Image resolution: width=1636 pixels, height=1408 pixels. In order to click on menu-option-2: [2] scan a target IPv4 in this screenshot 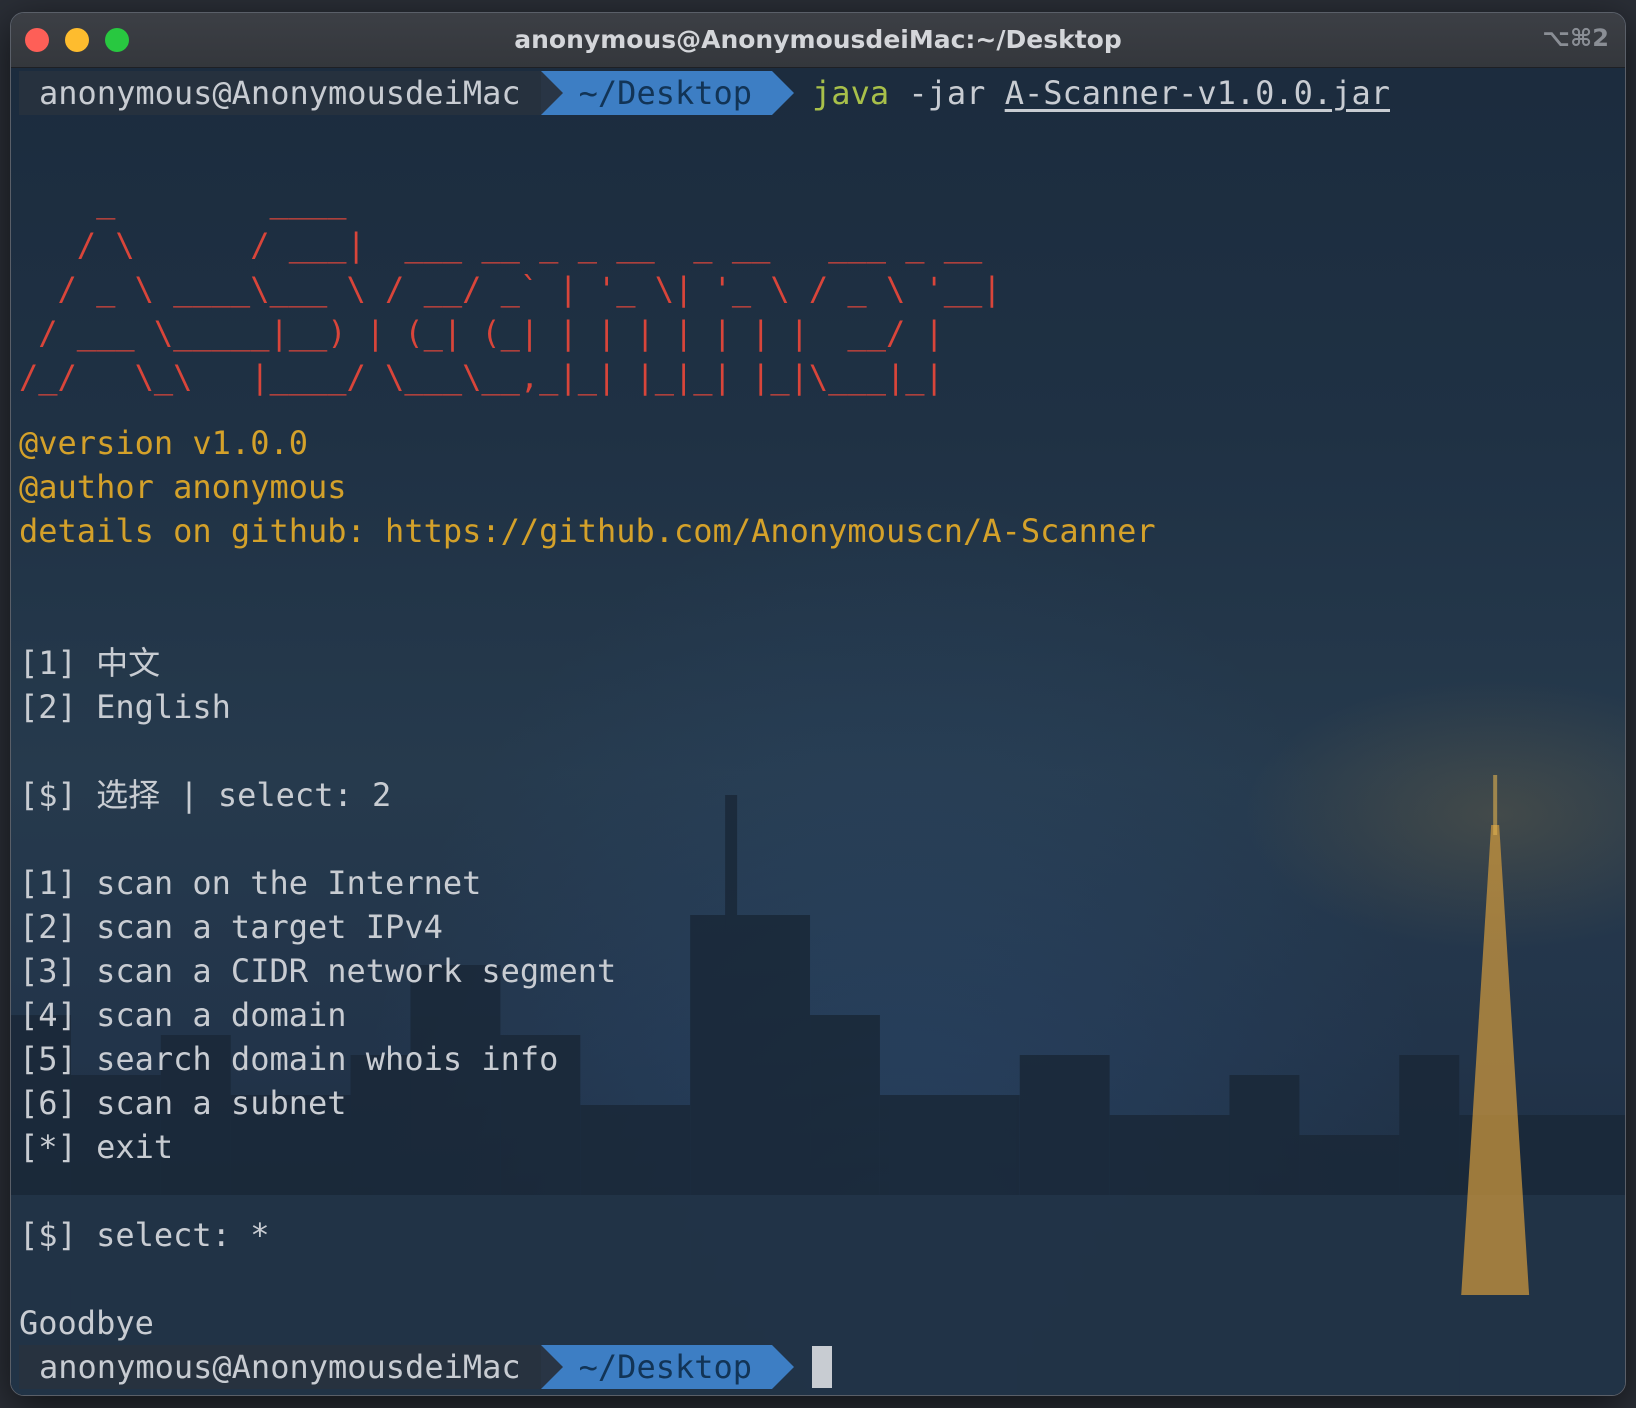, I will do `click(231, 927)`.